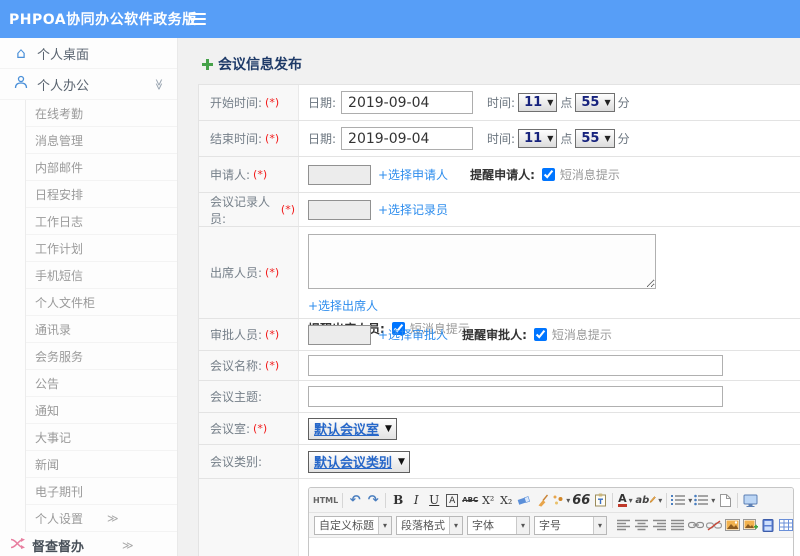  I want to click on sidebar-item-schedule: 日程安排, so click(101, 194).